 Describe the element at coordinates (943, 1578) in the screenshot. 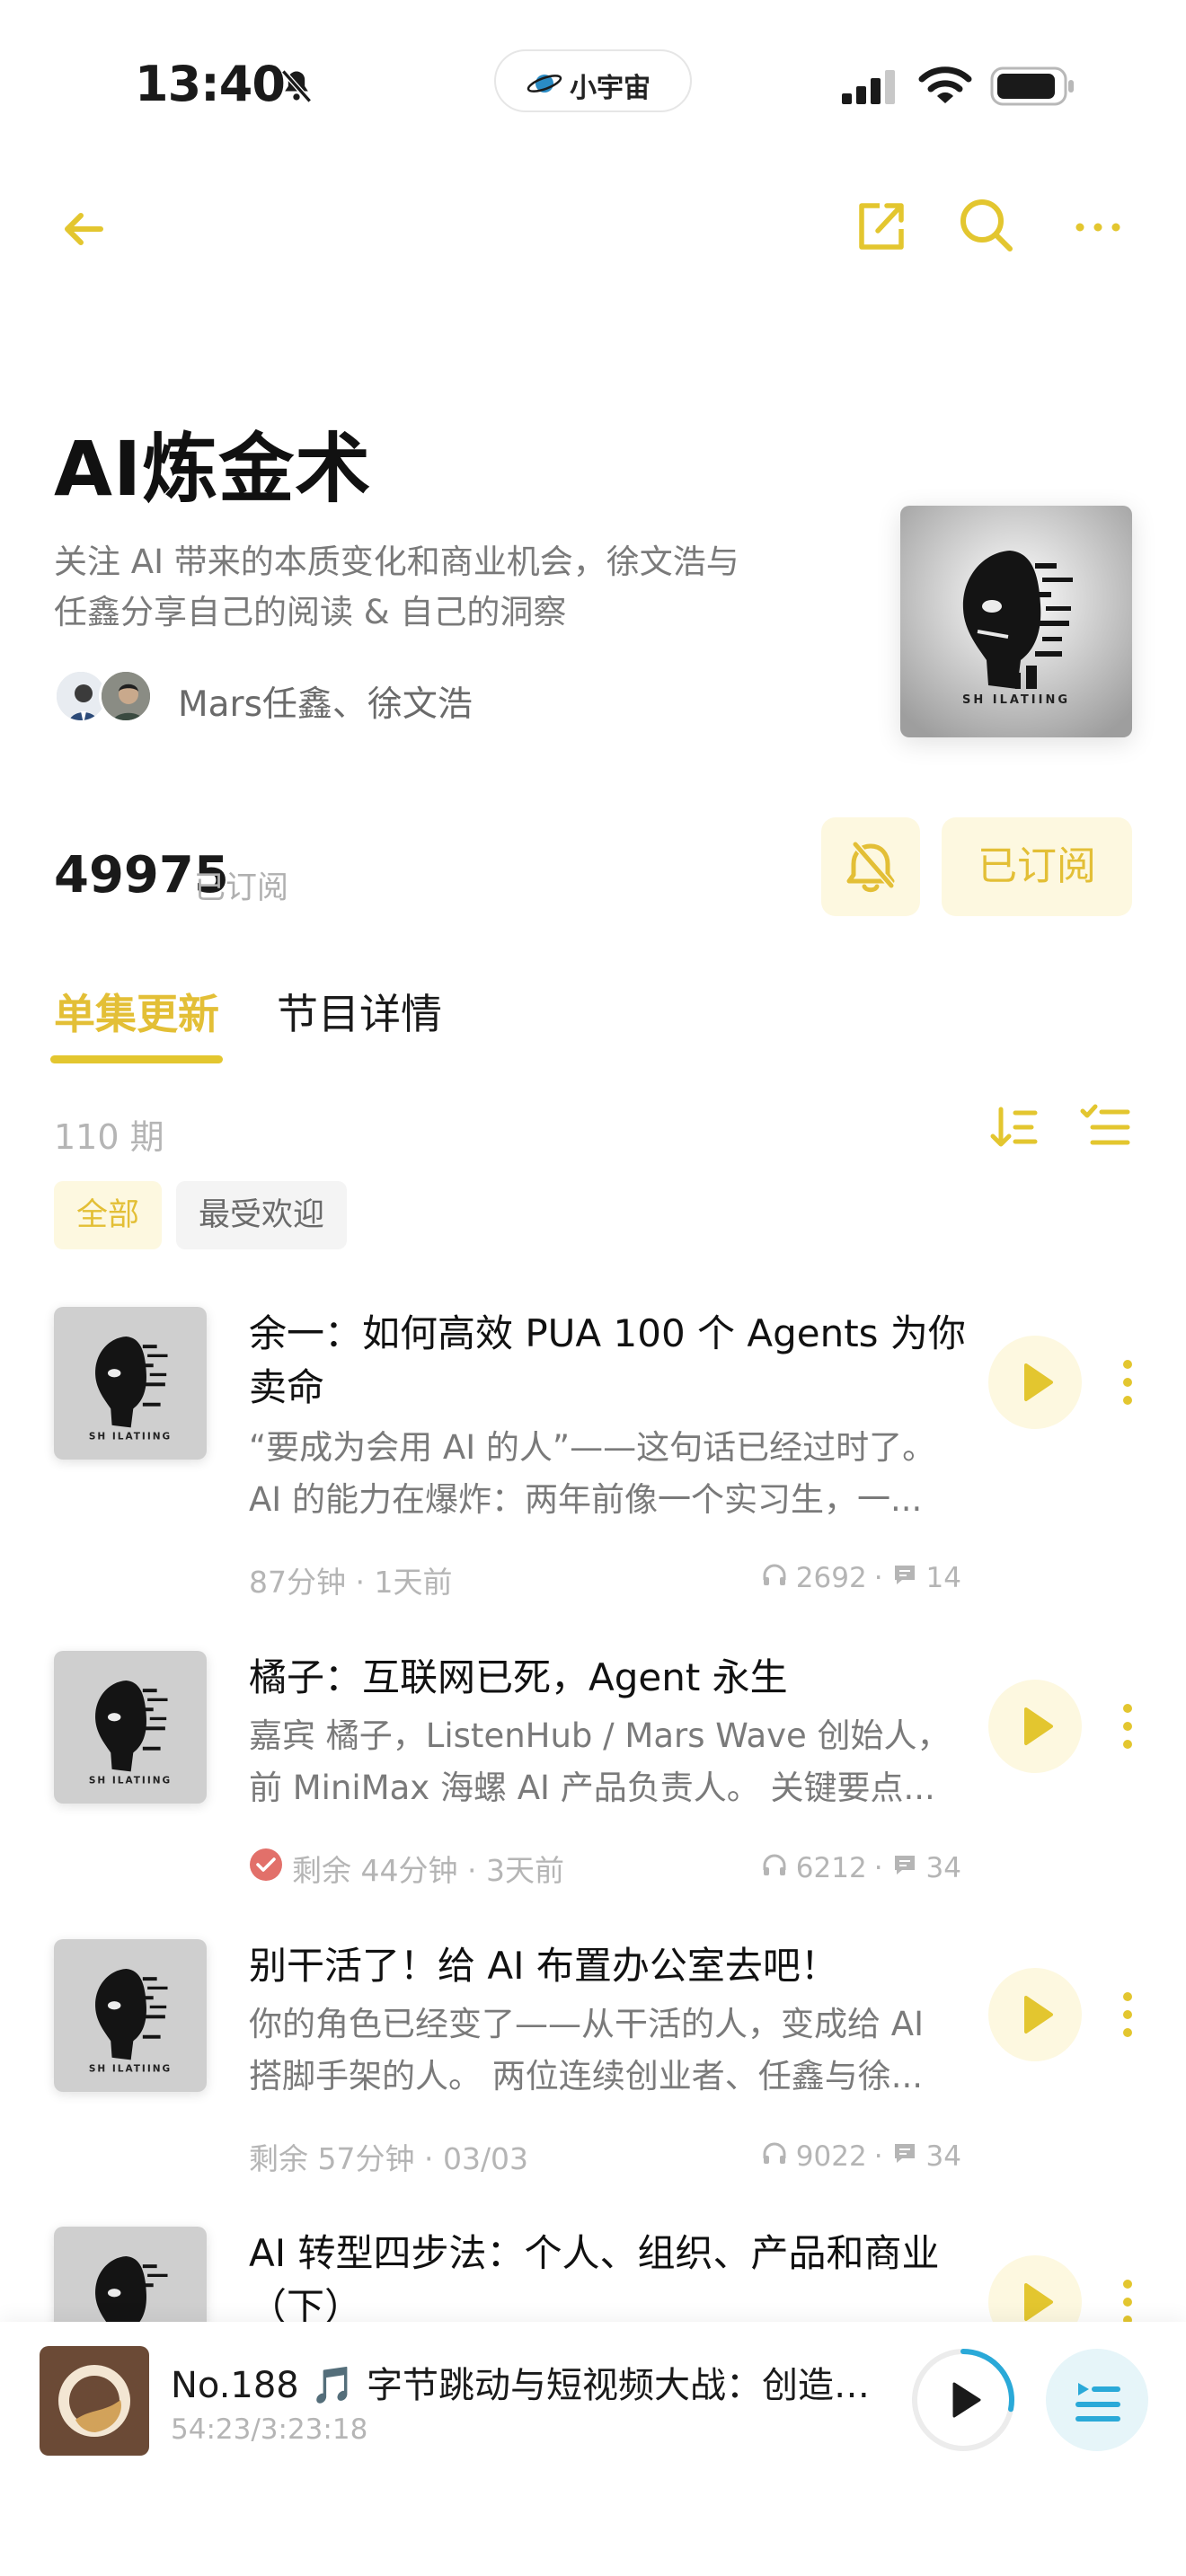

I see `comment-count: 14` at that location.